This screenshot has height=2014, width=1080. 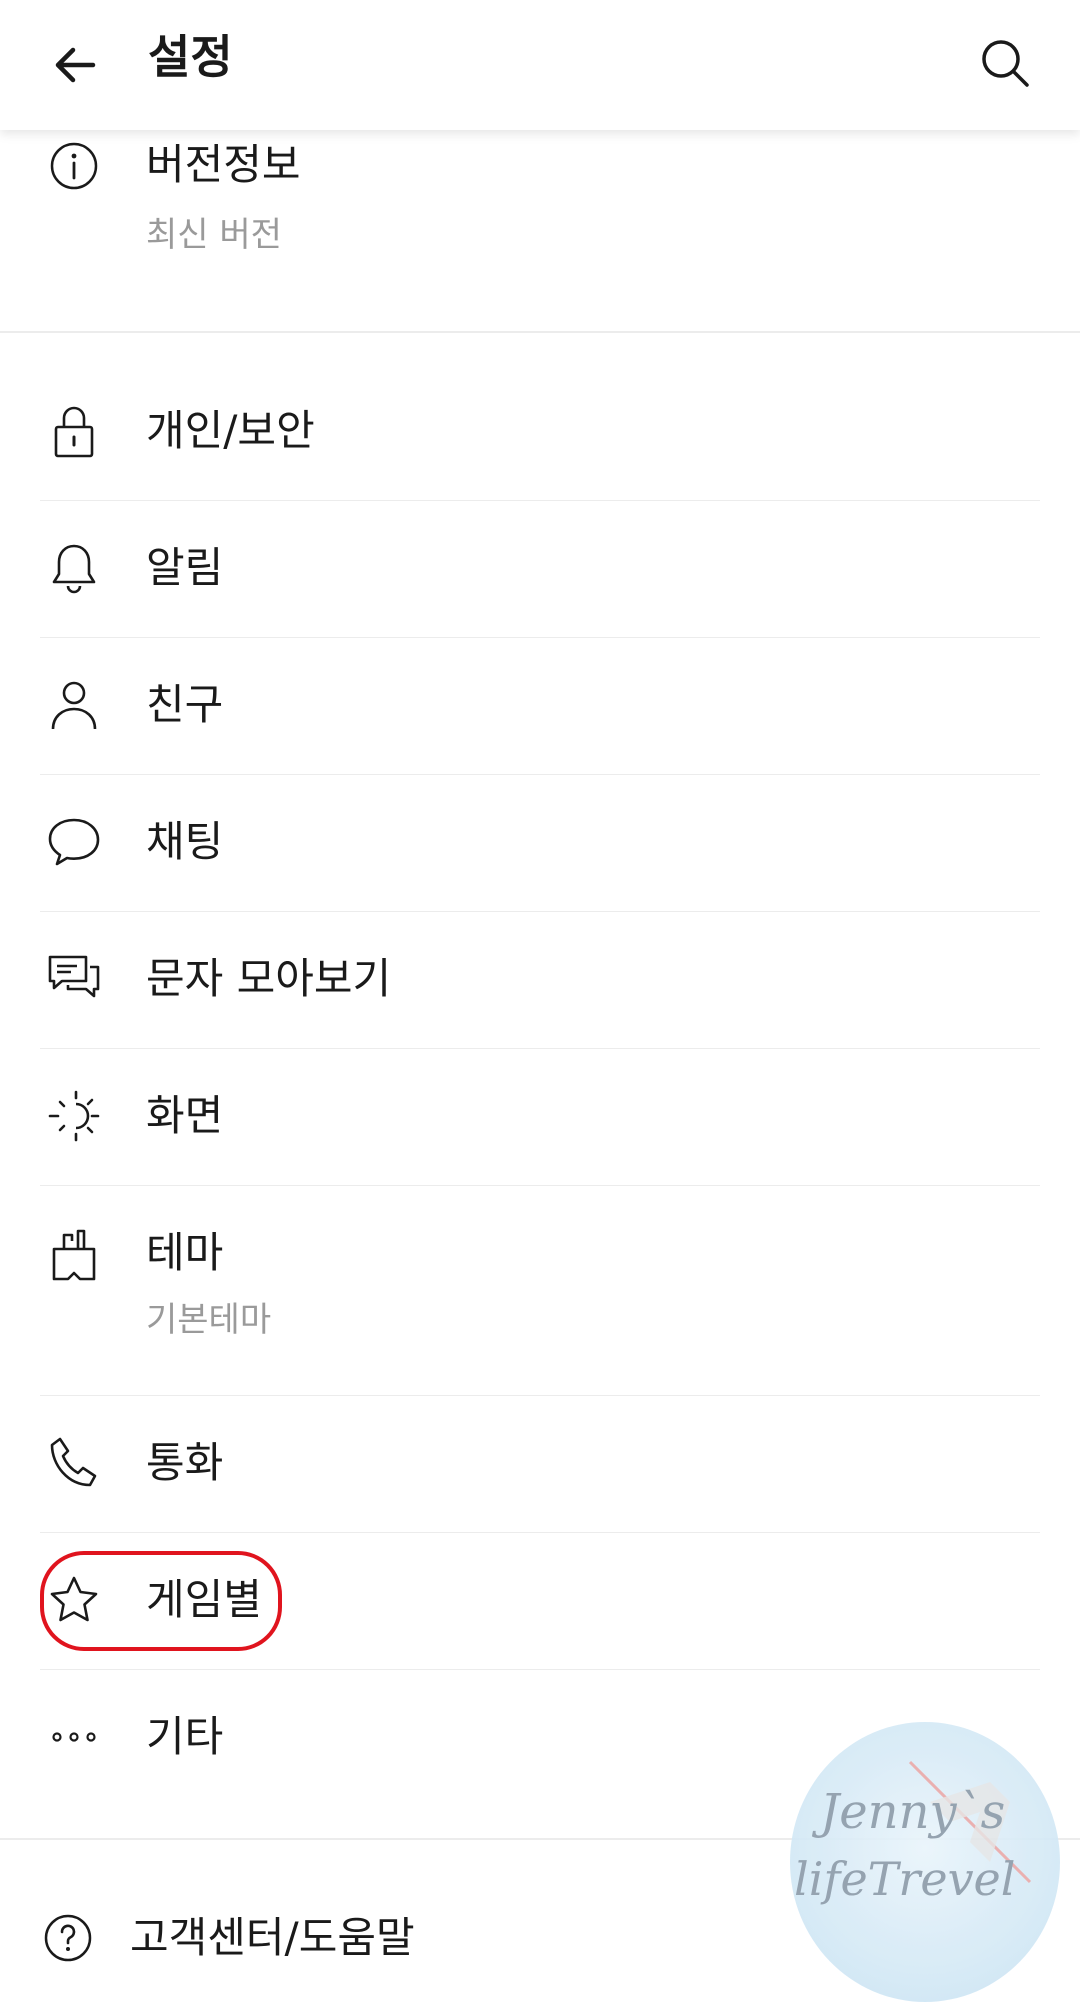 What do you see at coordinates (269, 978) in the screenshot?
I see `menu-item-label: 문자 모아보기` at bounding box center [269, 978].